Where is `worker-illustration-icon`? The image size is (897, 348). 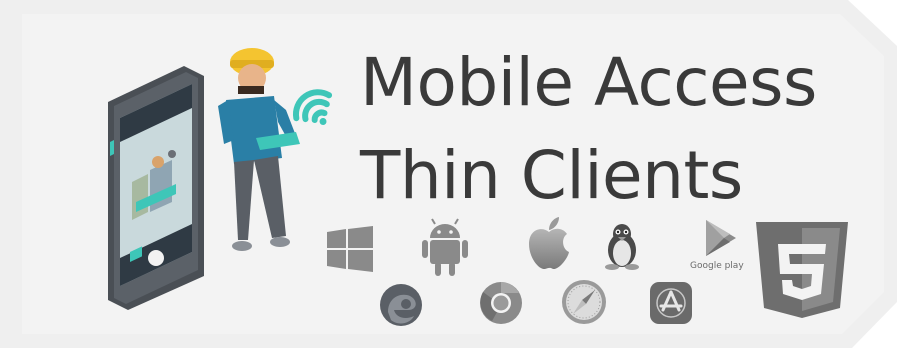 worker-illustration-icon is located at coordinates (259, 149).